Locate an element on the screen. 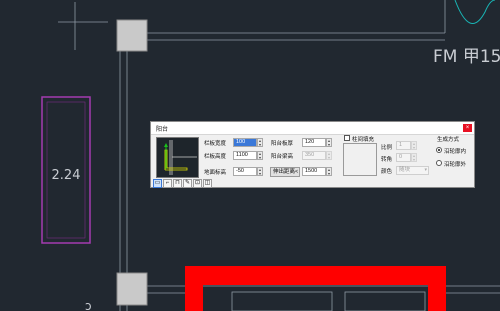 The image size is (500, 311). preview-graphic is located at coordinates (180, 157).